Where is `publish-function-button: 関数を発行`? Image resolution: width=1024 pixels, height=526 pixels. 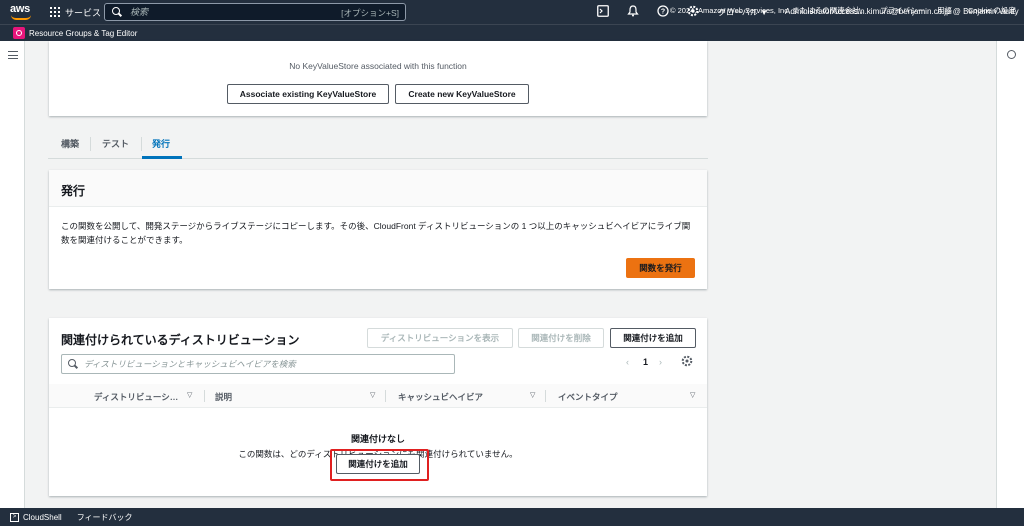
publish-function-button: 関数を発行 is located at coordinates (660, 268).